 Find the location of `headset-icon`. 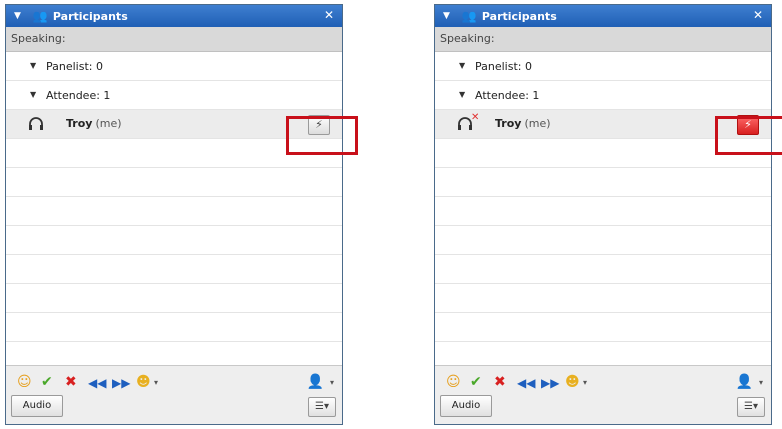

headset-icon is located at coordinates (36, 123).